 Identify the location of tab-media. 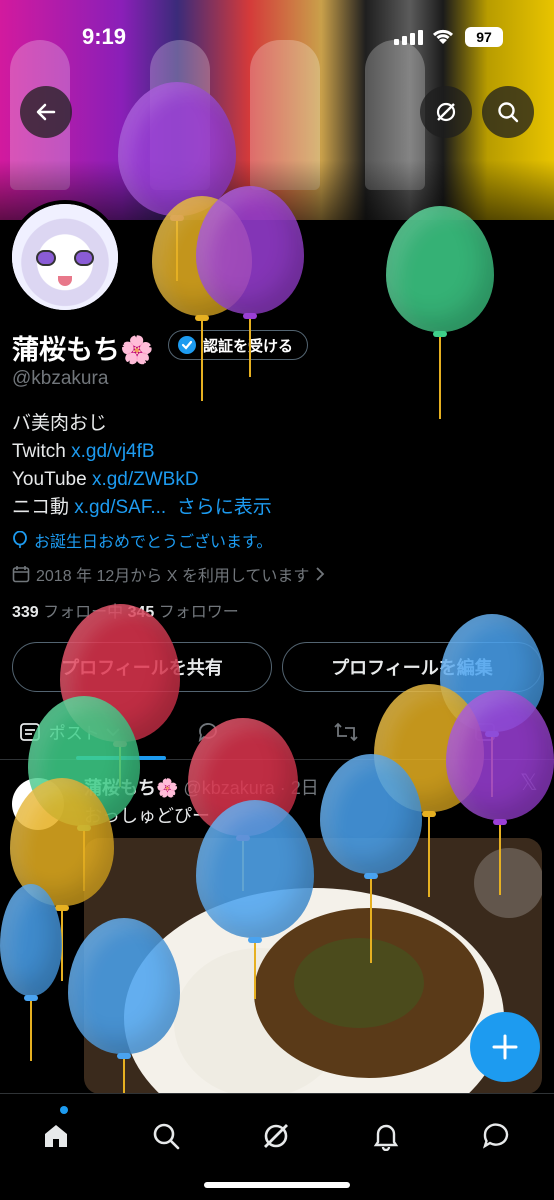
(485, 731).